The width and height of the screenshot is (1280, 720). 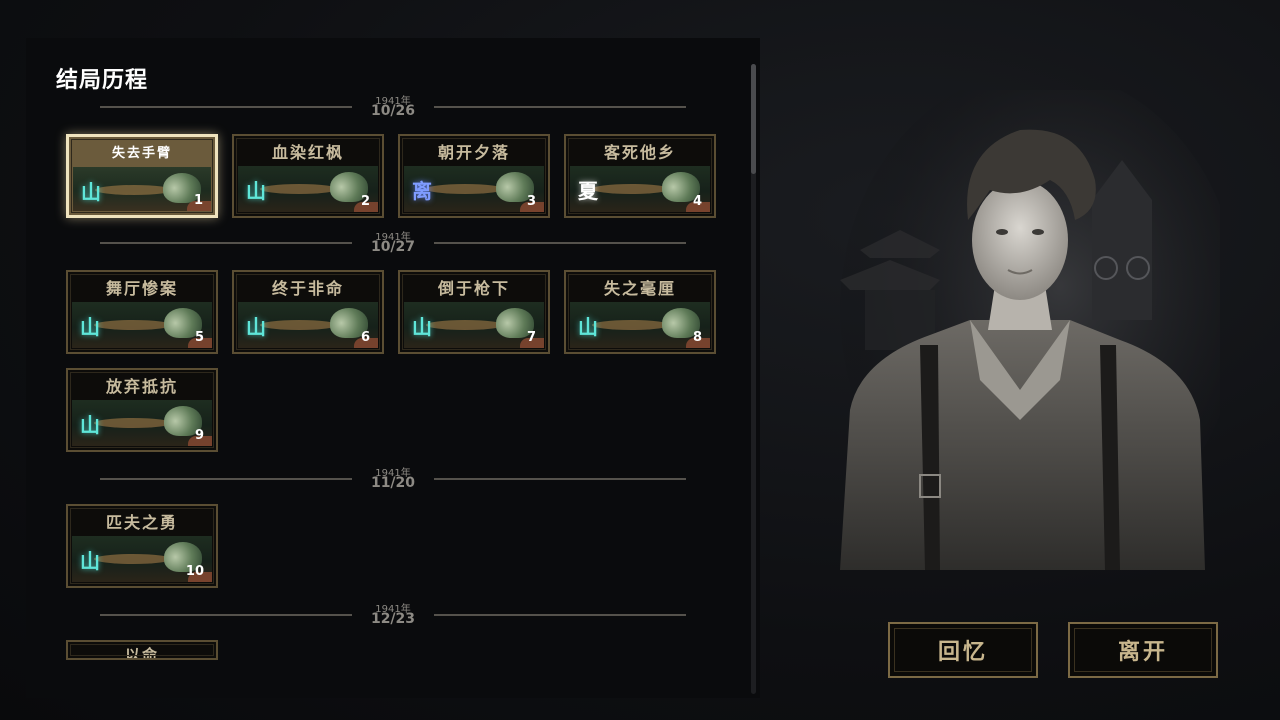 What do you see at coordinates (697, 337) in the screenshot?
I see `ending-number: 8` at bounding box center [697, 337].